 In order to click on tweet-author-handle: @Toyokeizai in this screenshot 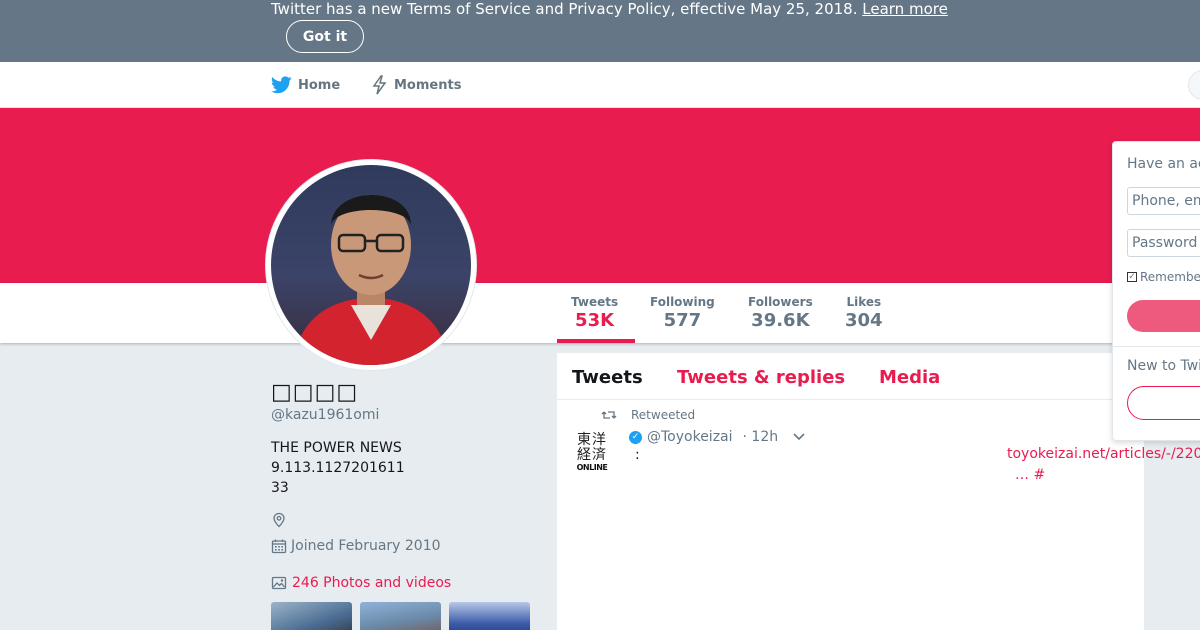, I will do `click(690, 437)`.